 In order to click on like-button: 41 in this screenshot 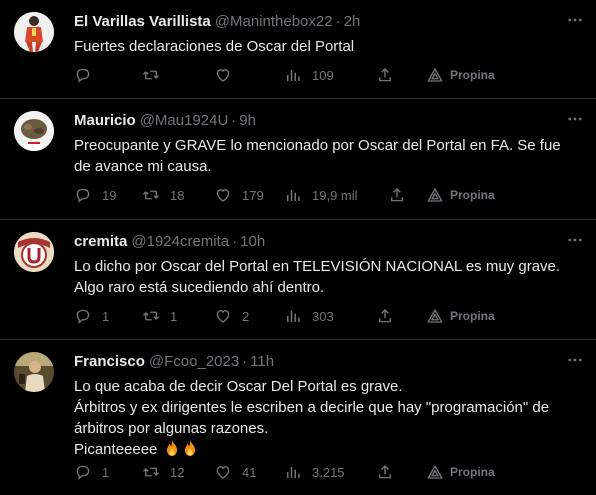, I will do `click(235, 472)`.